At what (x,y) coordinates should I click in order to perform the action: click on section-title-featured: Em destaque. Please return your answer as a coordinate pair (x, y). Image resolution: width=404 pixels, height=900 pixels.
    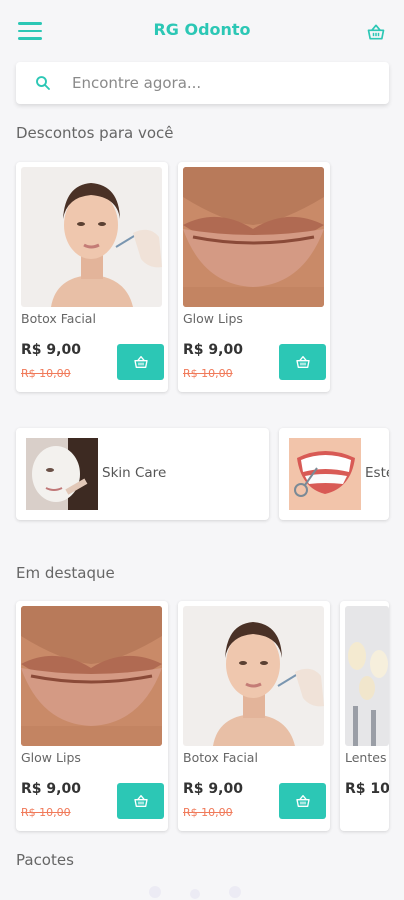
    Looking at the image, I should click on (65, 573).